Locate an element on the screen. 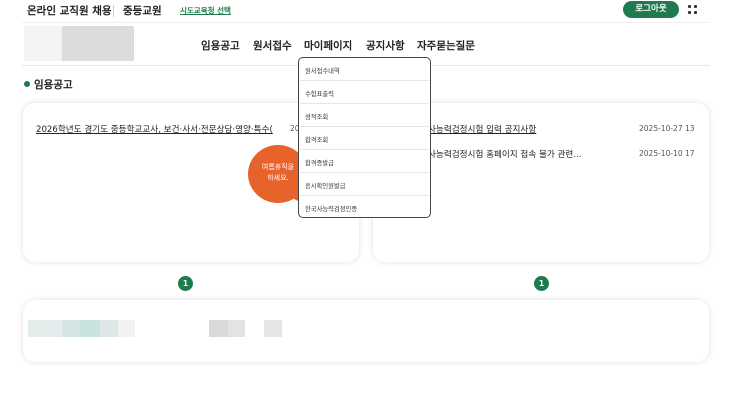 The width and height of the screenshot is (743, 396). notice-link-1: 사능력검정시험 입력 공지사항 is located at coordinates (482, 129).